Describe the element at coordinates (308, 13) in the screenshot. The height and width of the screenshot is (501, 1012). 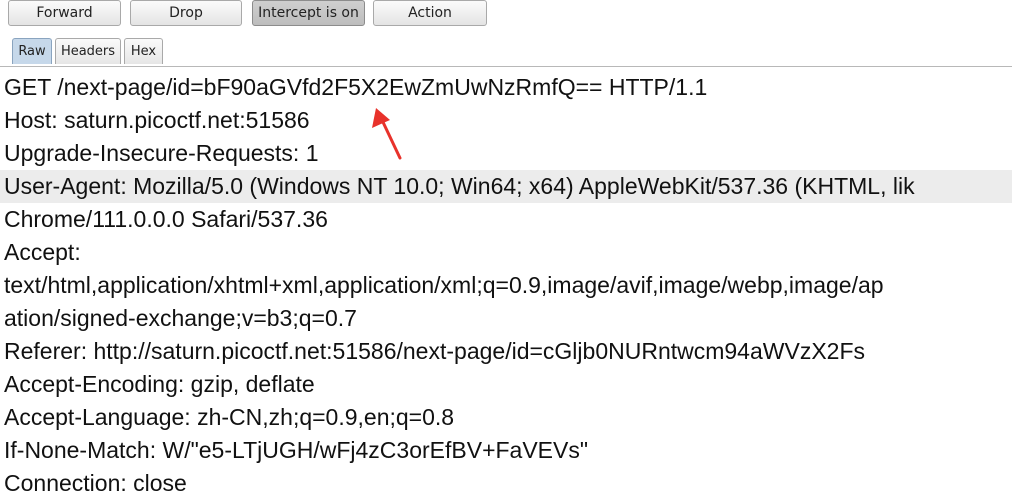
I see `intercept-toggle-button: Intercept is on` at that location.